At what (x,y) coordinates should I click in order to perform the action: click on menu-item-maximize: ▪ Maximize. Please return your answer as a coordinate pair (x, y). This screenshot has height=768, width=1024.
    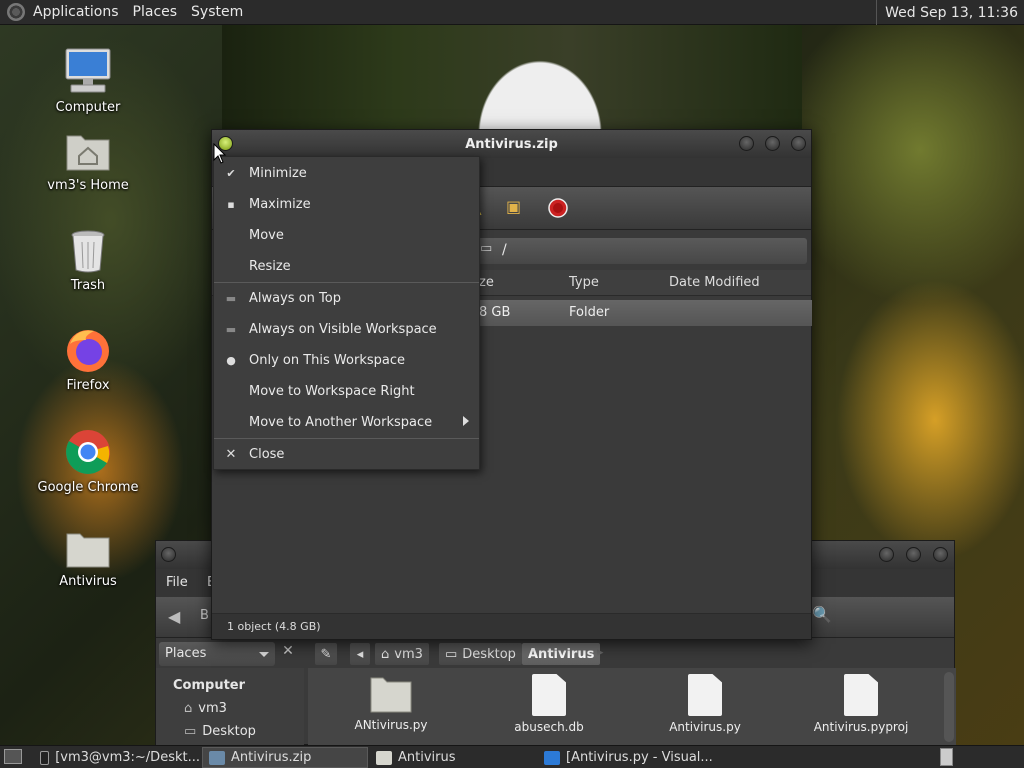
    Looking at the image, I should click on (346, 204).